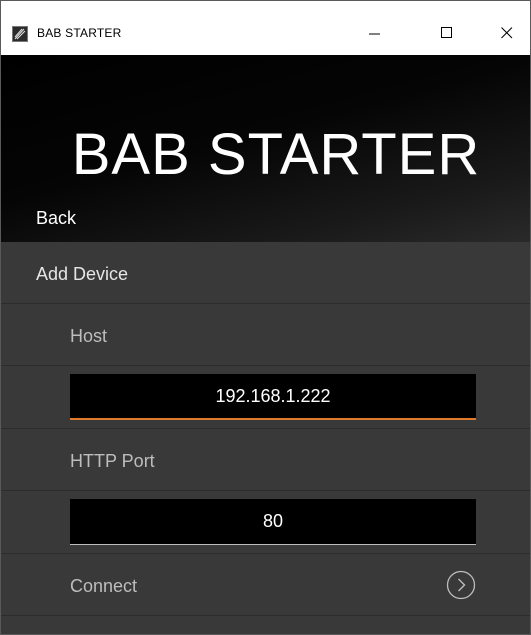 This screenshot has width=531, height=635. I want to click on close-button, so click(507, 33).